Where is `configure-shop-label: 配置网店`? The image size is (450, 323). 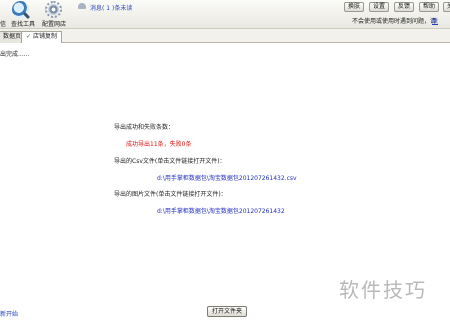
configure-shop-label: 配置网店 is located at coordinates (54, 23).